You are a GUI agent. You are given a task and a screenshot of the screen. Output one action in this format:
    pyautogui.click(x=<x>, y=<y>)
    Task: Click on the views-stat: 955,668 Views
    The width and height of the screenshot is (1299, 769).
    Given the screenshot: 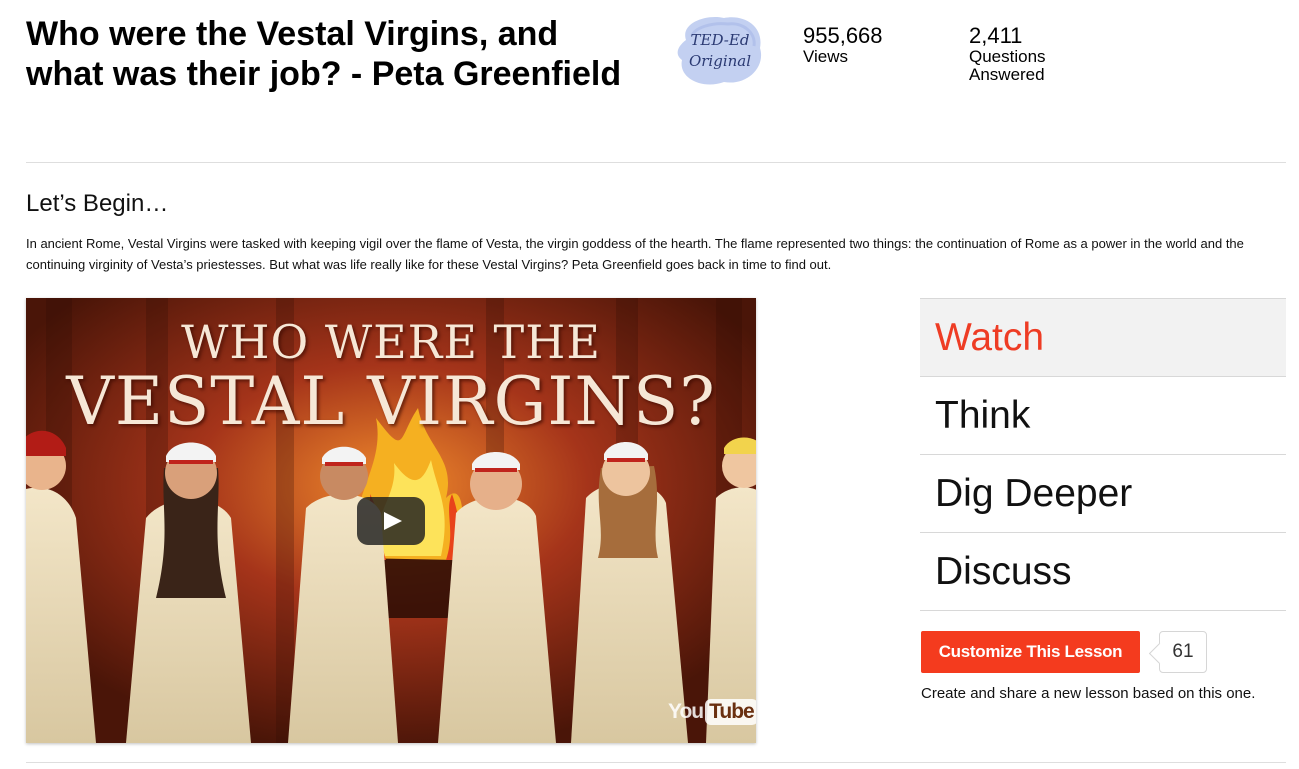 What is the action you would take?
    pyautogui.click(x=843, y=45)
    